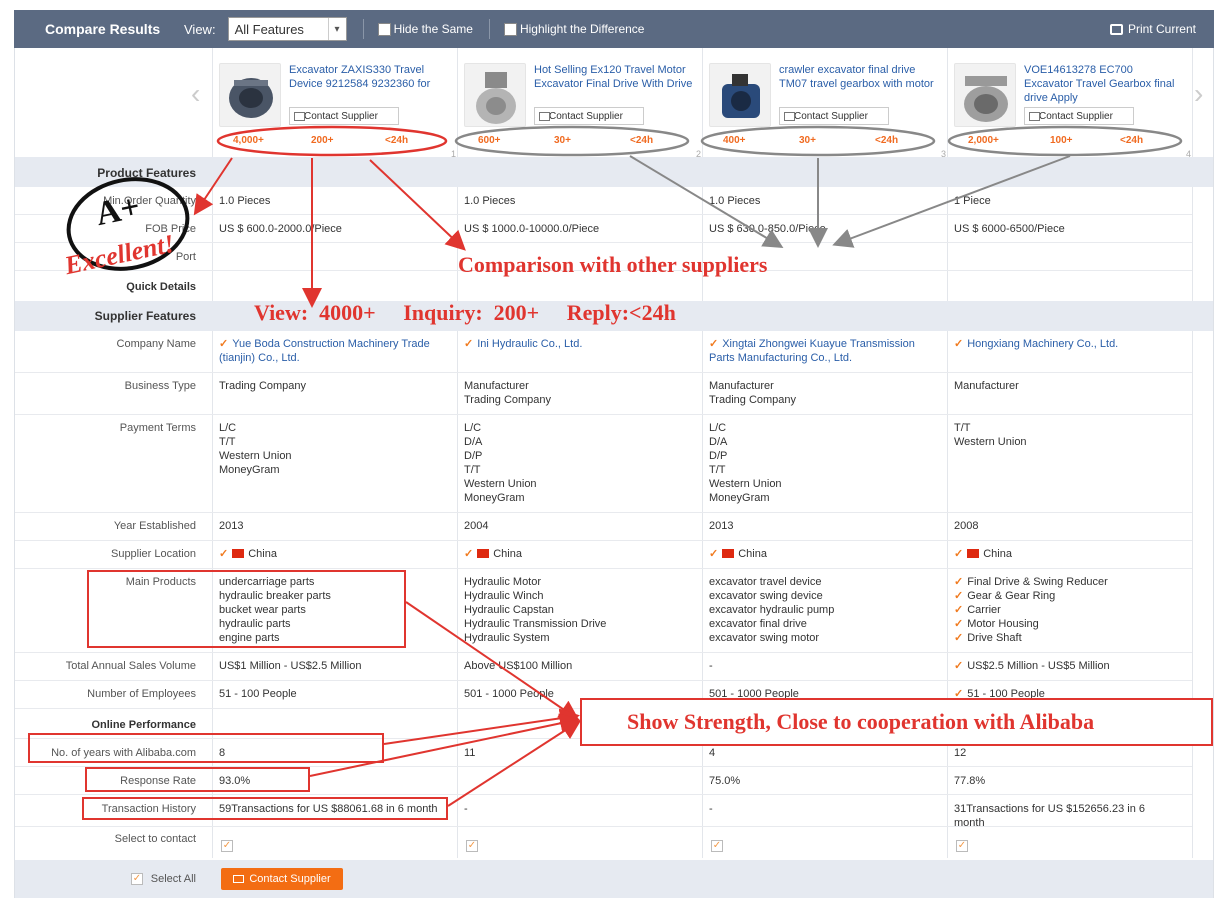 Image resolution: width=1225 pixels, height=900 pixels. What do you see at coordinates (642, 140) in the screenshot?
I see `reply-time: <24h` at bounding box center [642, 140].